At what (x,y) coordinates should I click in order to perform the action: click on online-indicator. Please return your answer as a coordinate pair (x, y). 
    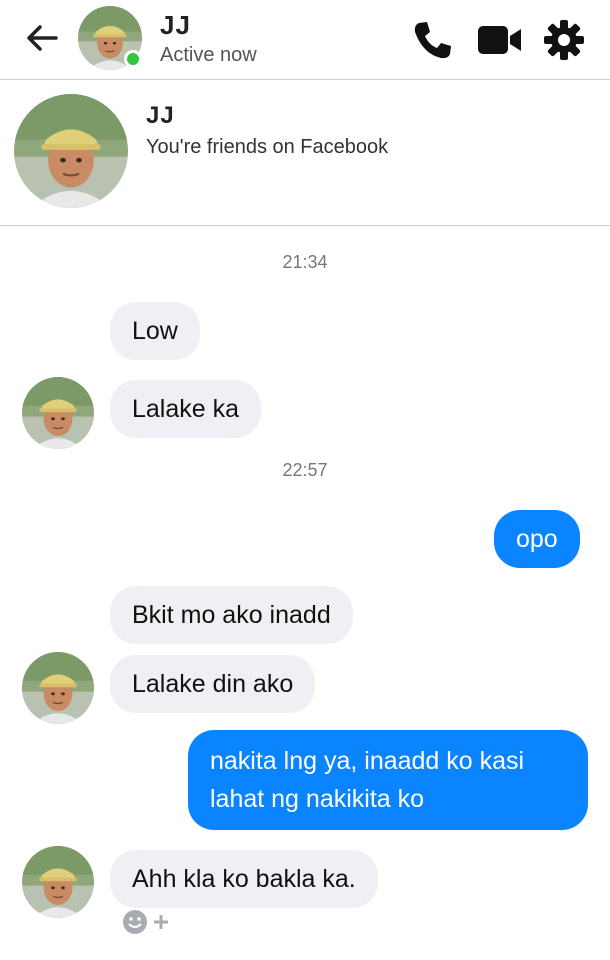
    Looking at the image, I should click on (133, 59).